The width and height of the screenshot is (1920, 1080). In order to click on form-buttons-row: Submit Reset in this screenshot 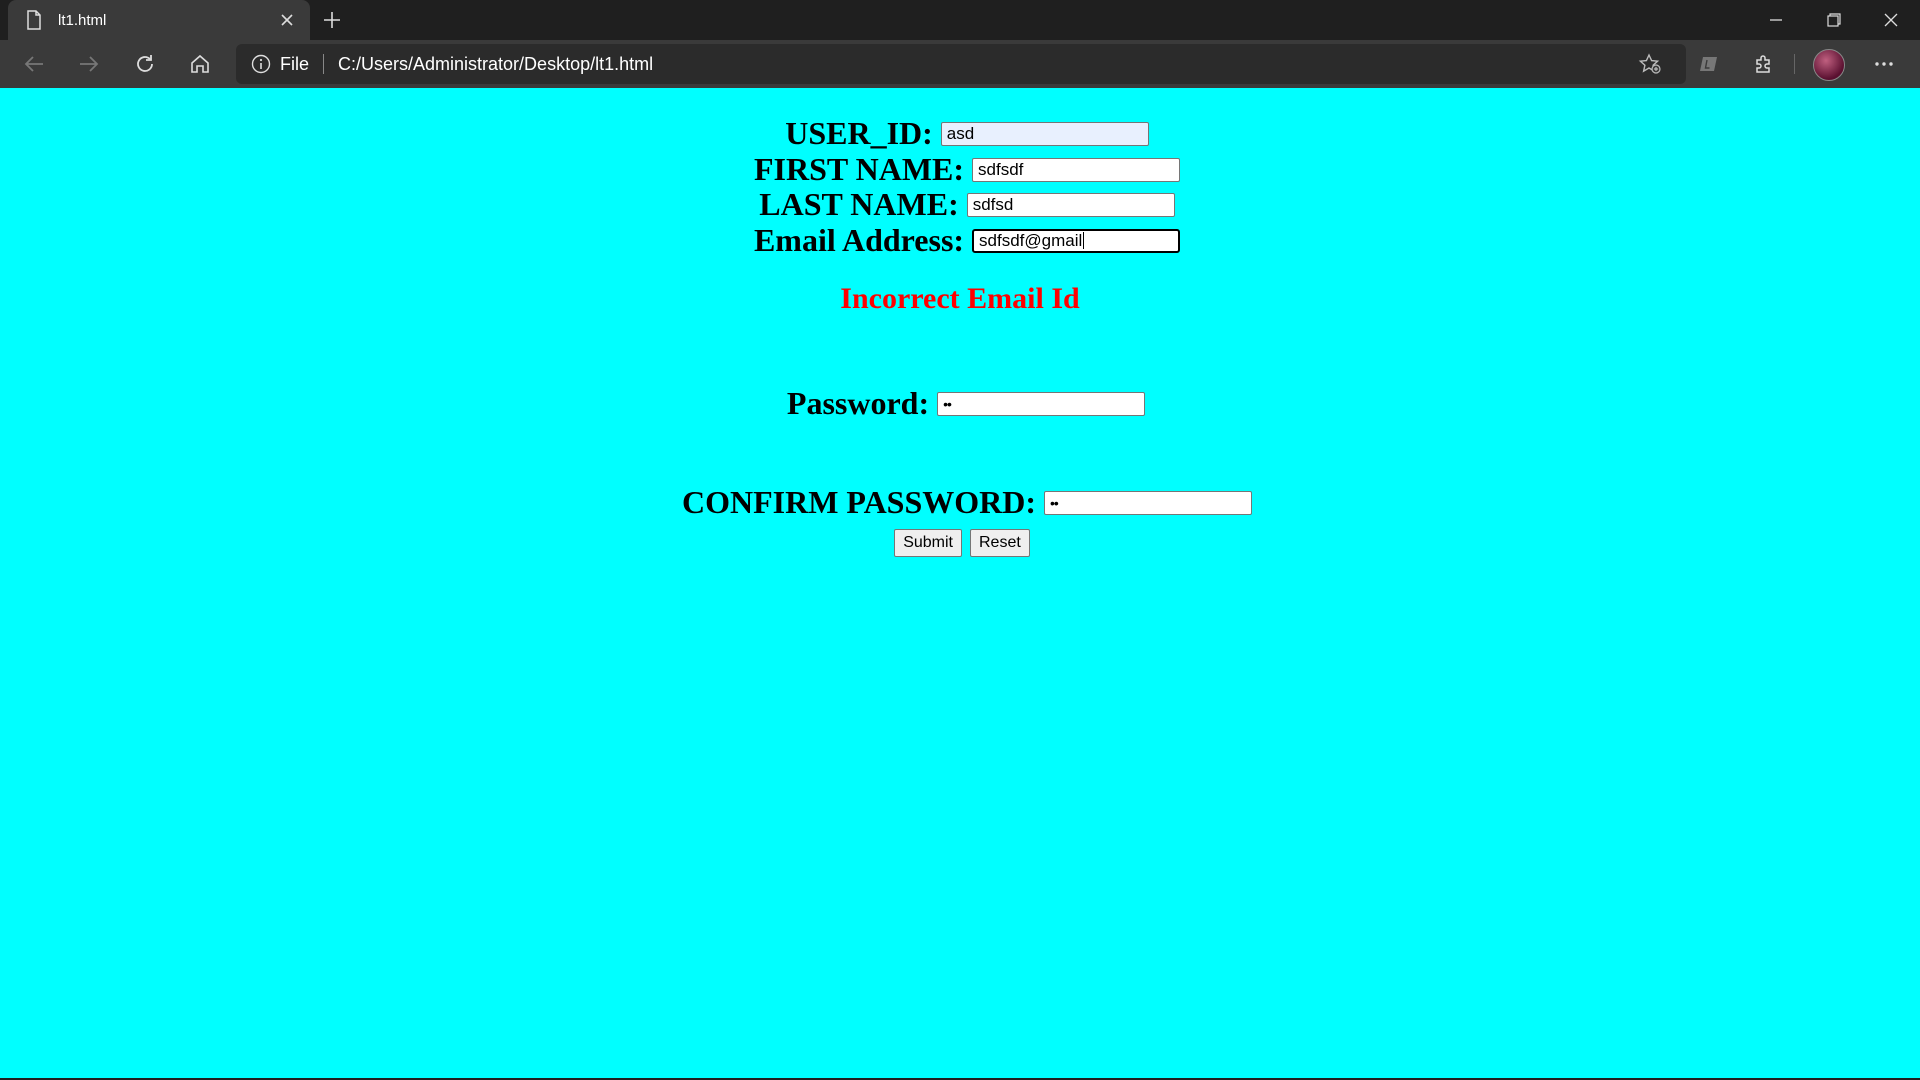, I will do `click(960, 543)`.